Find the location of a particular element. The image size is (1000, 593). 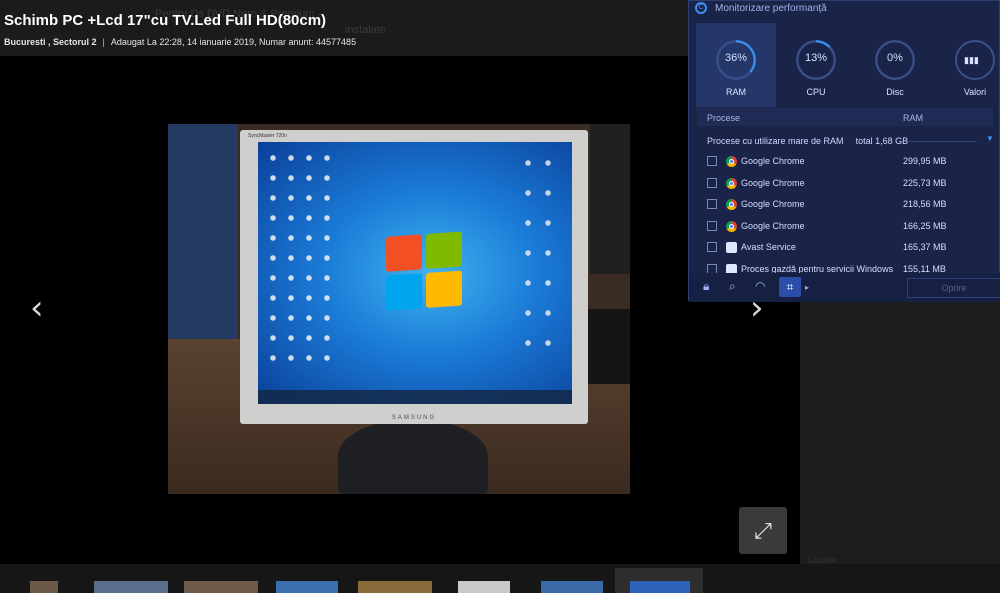

cpu-percent: 13% is located at coordinates (816, 58).